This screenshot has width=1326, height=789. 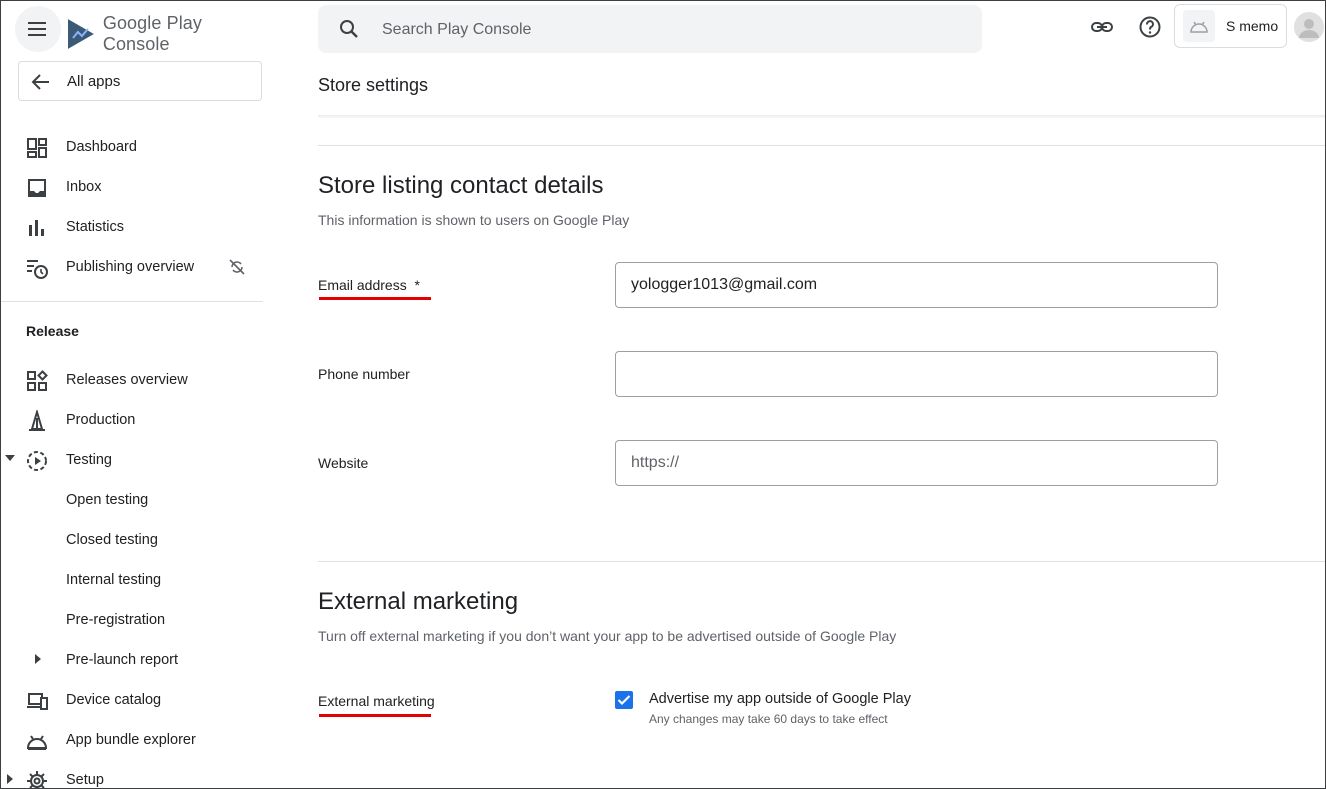 What do you see at coordinates (132, 774) in the screenshot?
I see `sidebar-item-setup: Setup` at bounding box center [132, 774].